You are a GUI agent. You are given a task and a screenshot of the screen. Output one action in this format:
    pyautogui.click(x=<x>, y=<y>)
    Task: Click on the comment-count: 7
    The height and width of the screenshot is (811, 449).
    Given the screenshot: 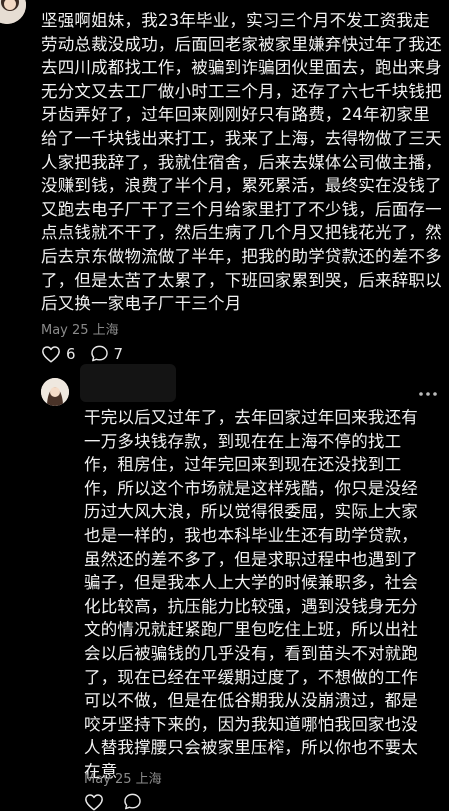 What is the action you would take?
    pyautogui.click(x=118, y=353)
    